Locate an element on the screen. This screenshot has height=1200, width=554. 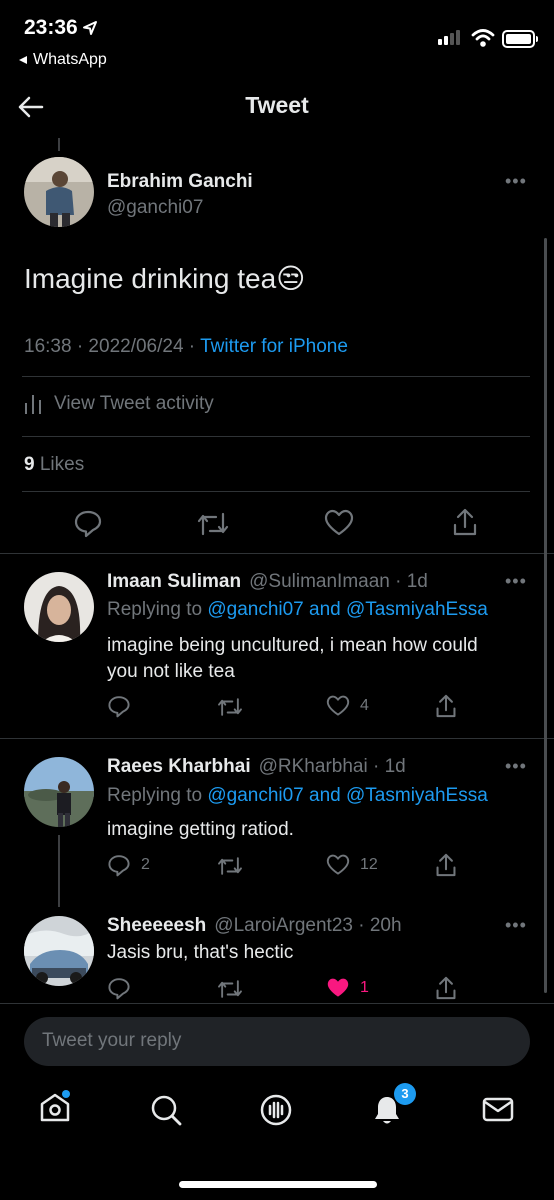
like-button: 4 is located at coordinates (347, 706).